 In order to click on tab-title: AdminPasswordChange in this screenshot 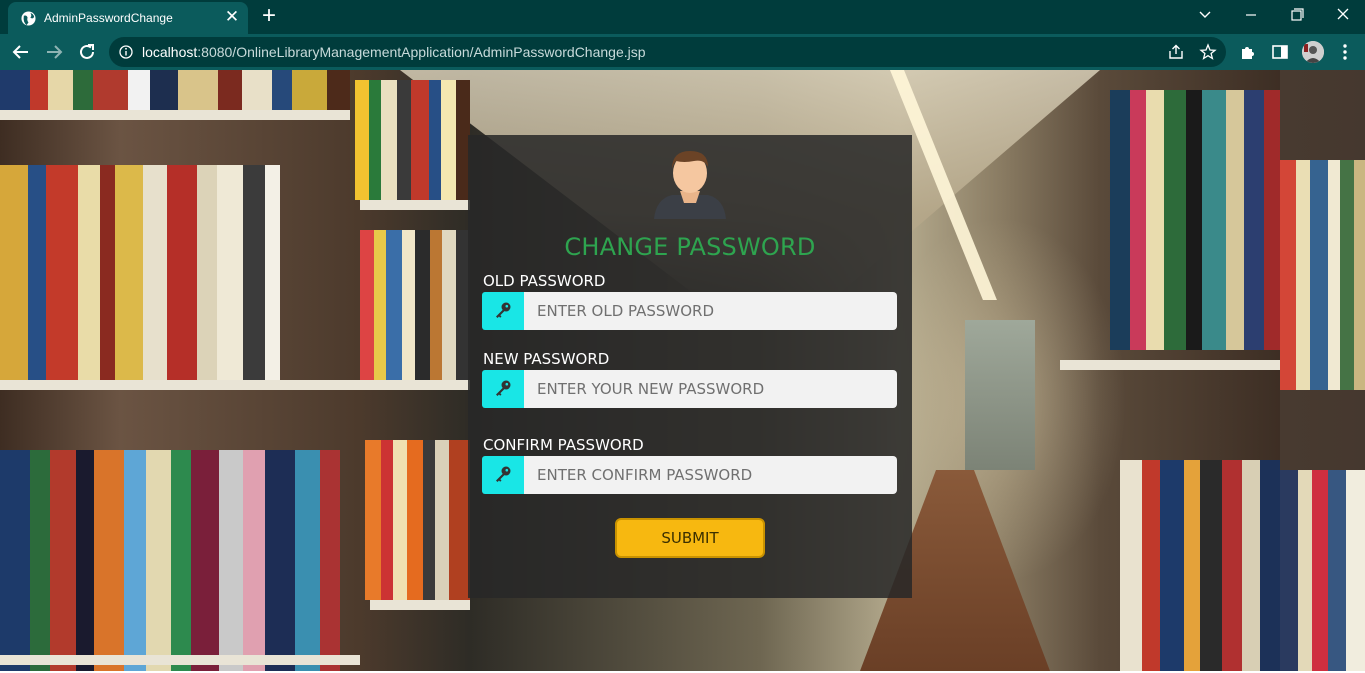, I will do `click(108, 18)`.